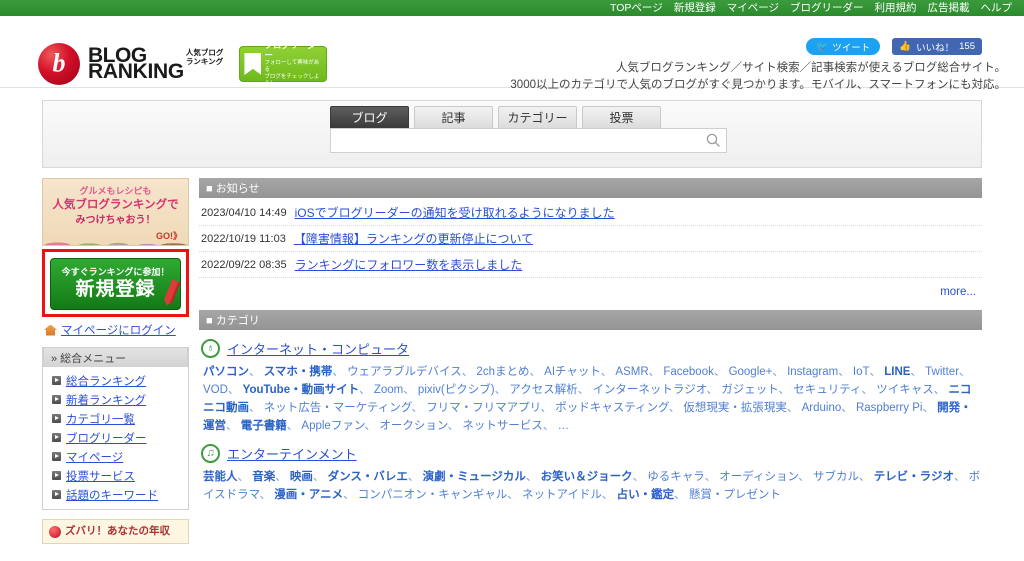  What do you see at coordinates (758, 477) in the screenshot?
I see `category-sublink: オーディション` at bounding box center [758, 477].